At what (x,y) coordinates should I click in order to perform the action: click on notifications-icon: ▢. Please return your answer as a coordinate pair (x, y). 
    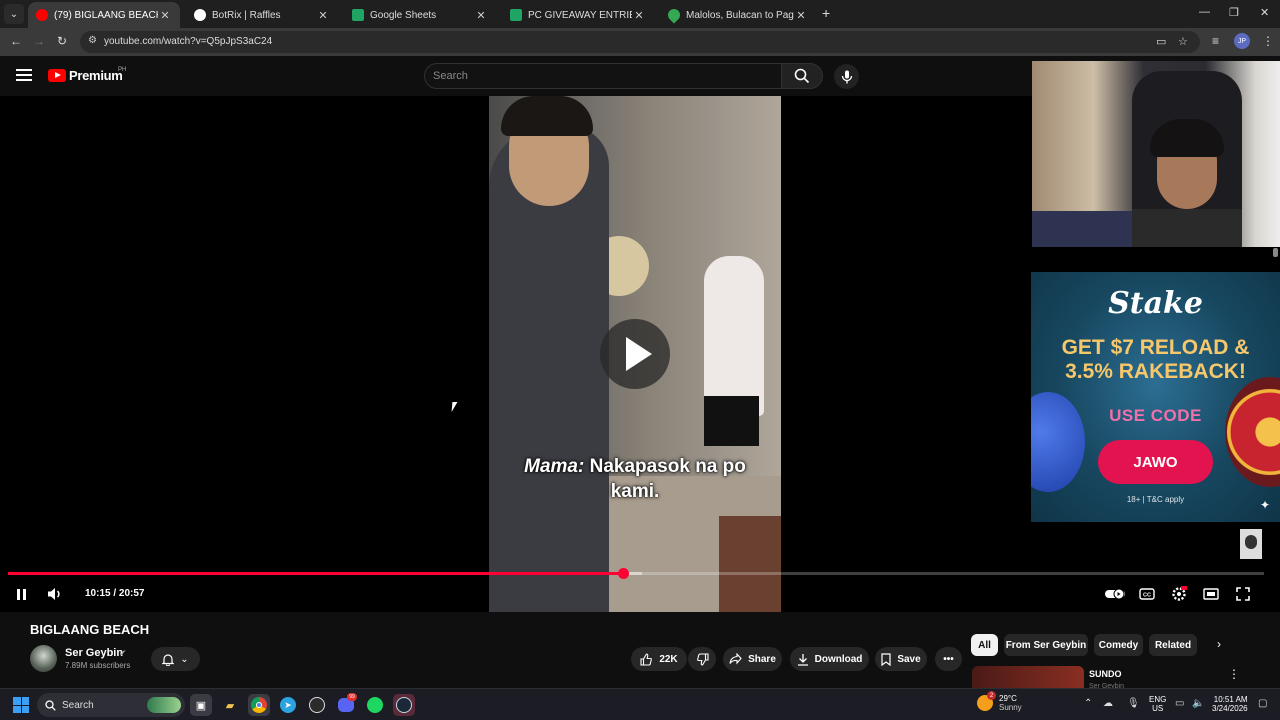
    Looking at the image, I should click on (1262, 703).